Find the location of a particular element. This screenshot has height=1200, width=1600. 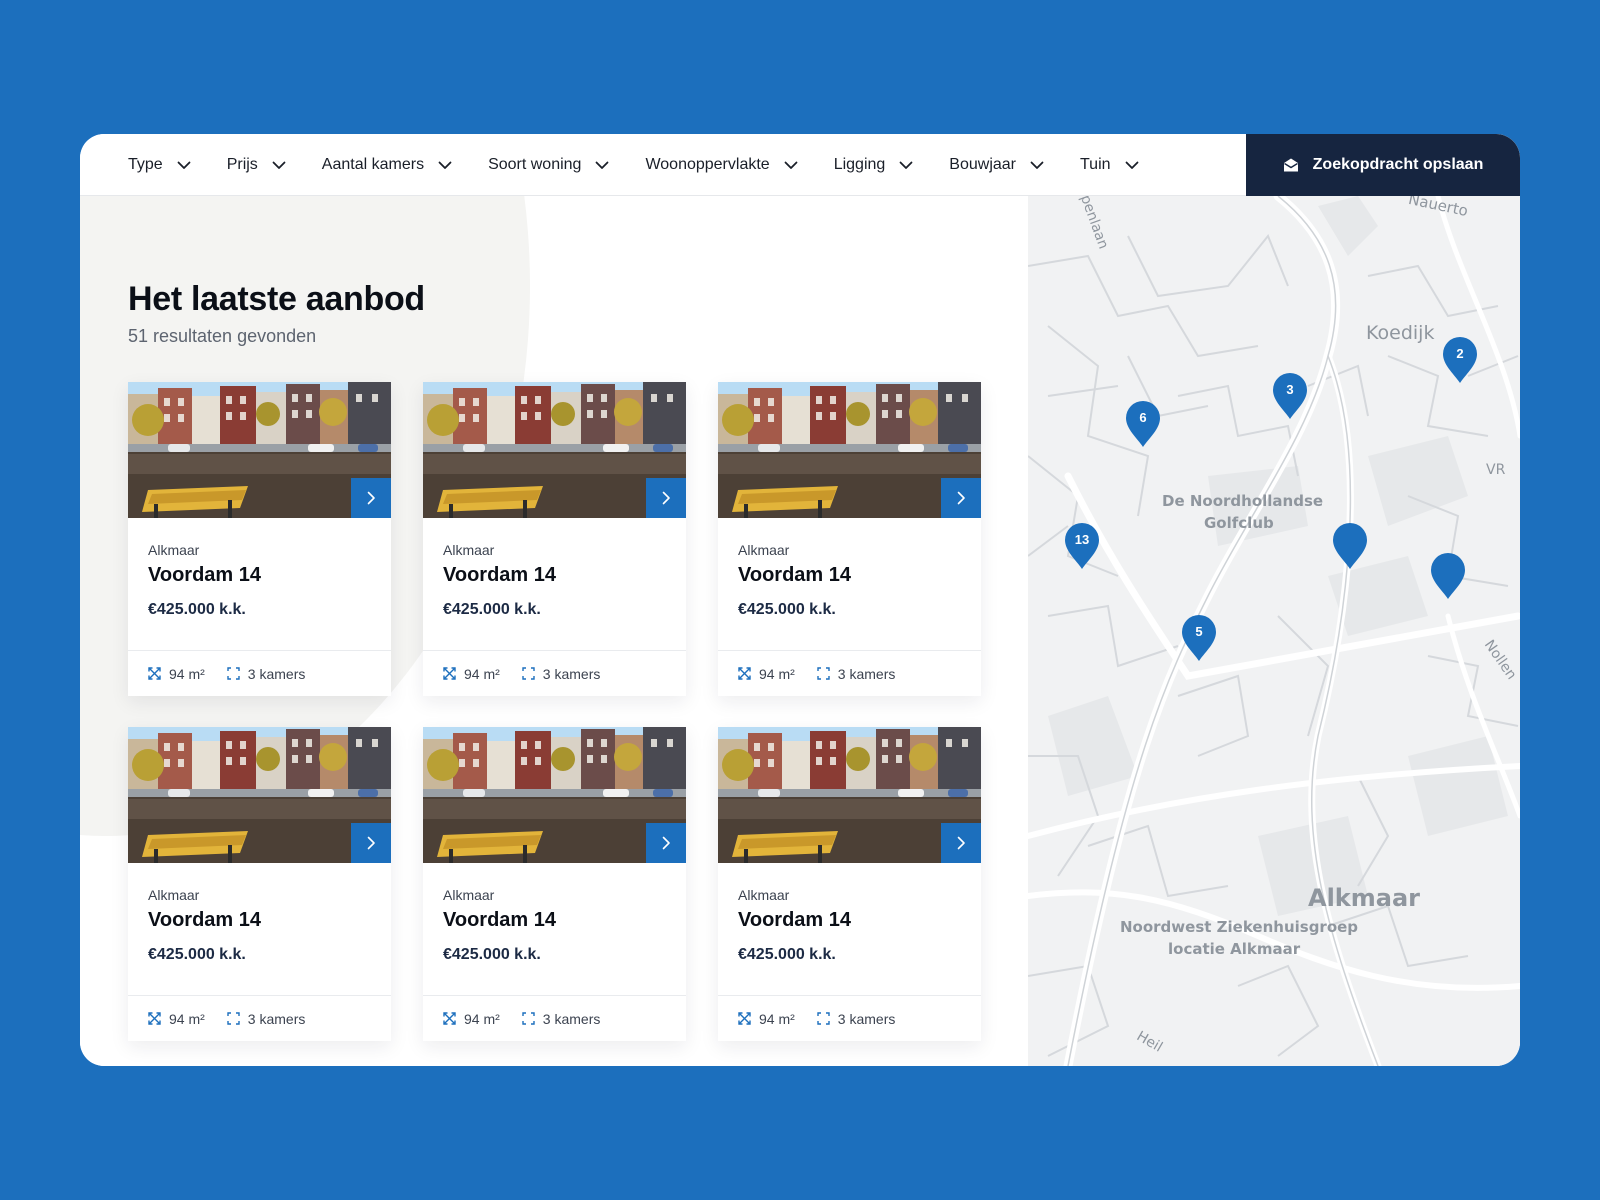

map-place-golf: De Noordhollandse is located at coordinates (1243, 501).